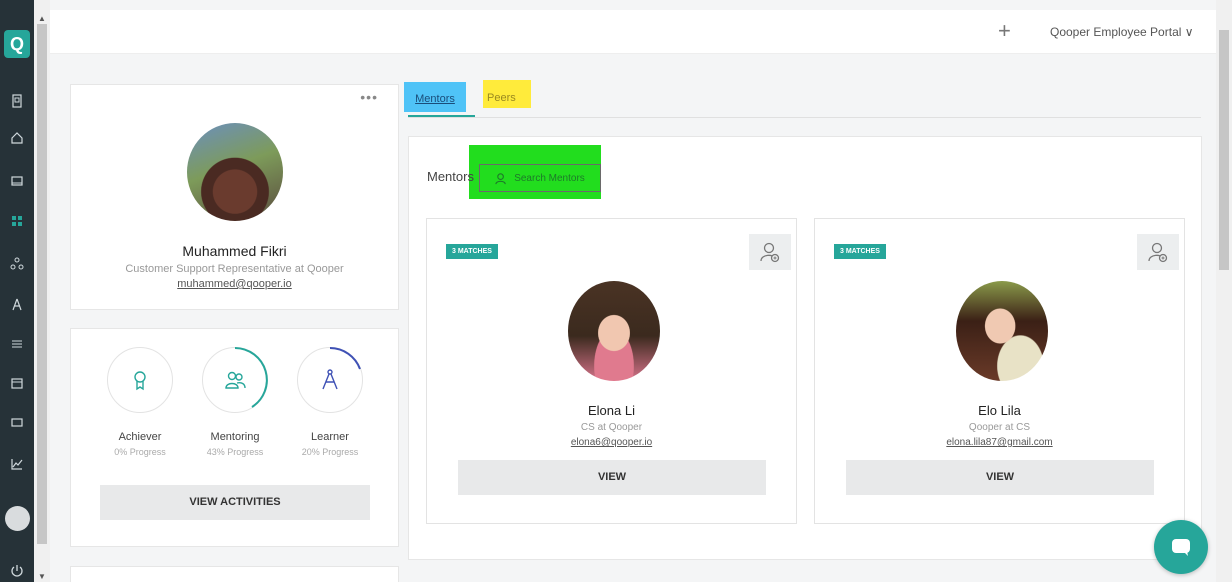 This screenshot has height=582, width=1232. I want to click on progress-label: Achiever, so click(140, 437).